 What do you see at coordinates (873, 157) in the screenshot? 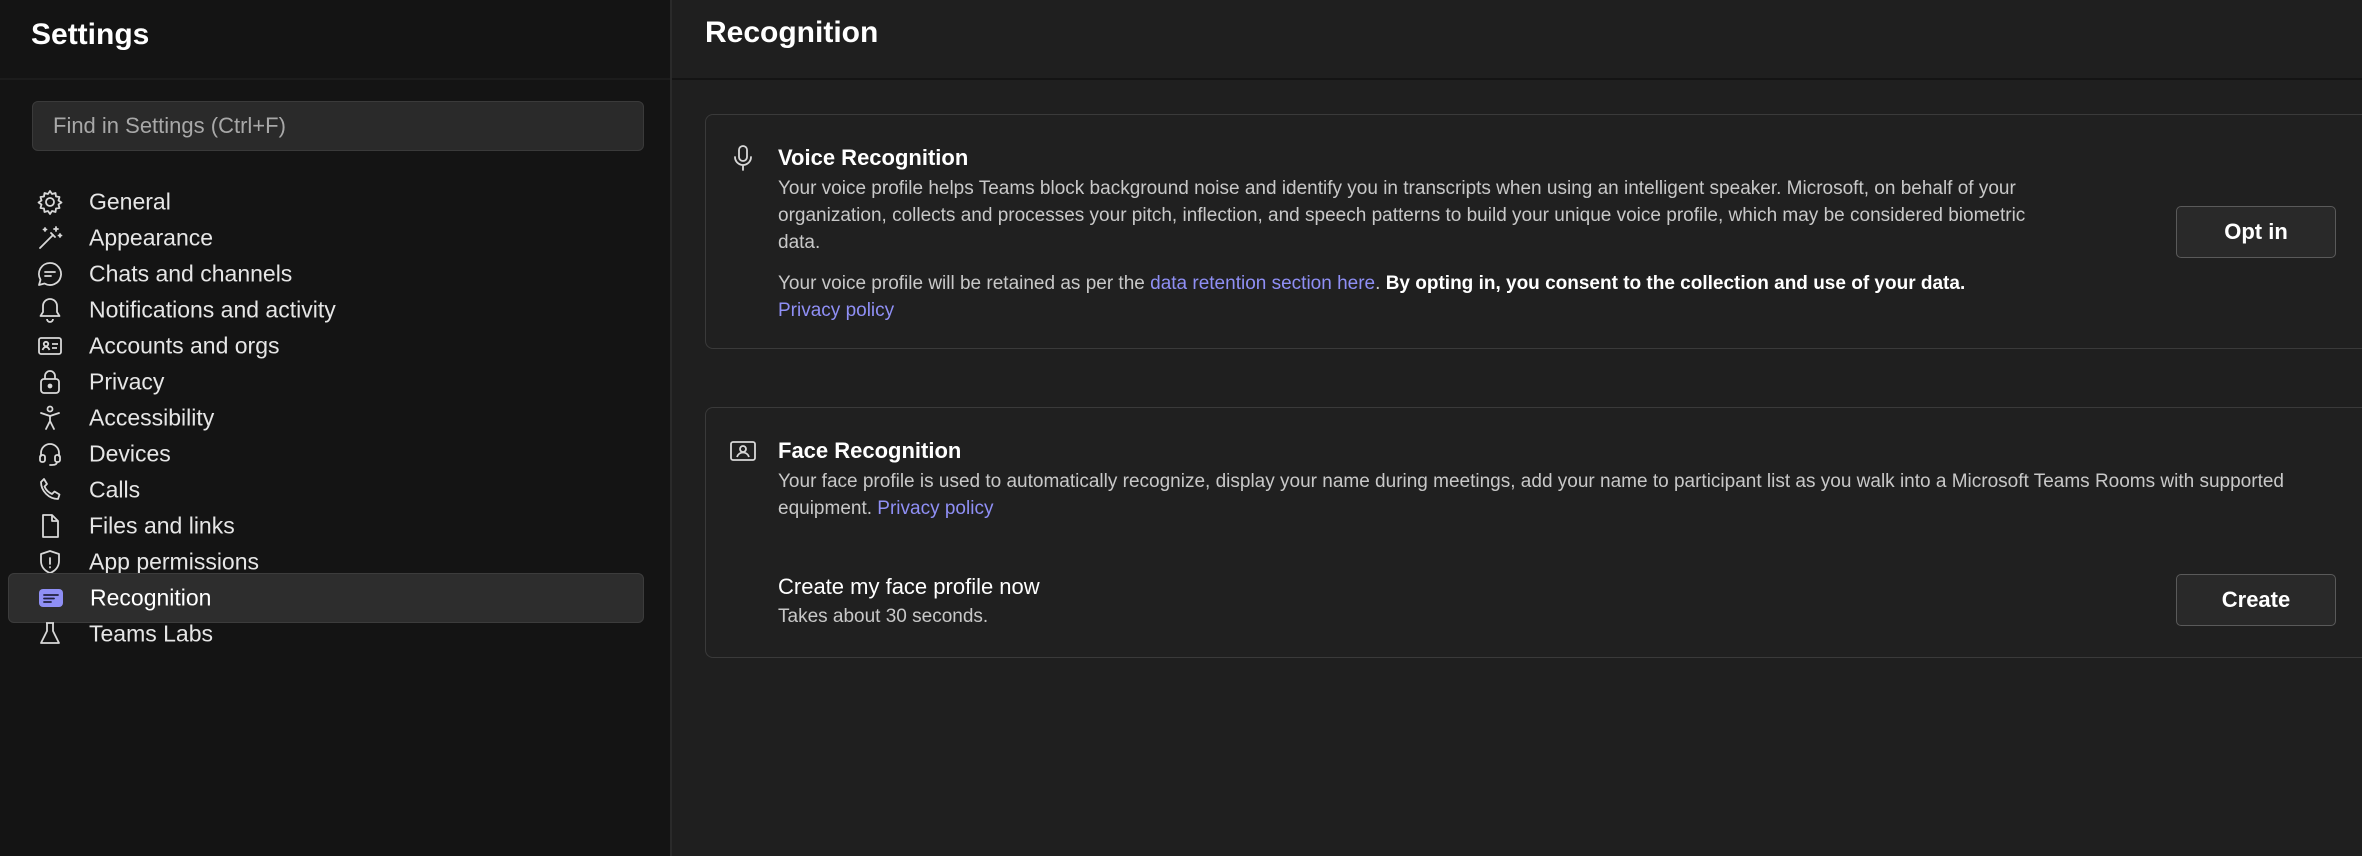
I see `voice-recognition-title: Voice Recognition` at bounding box center [873, 157].